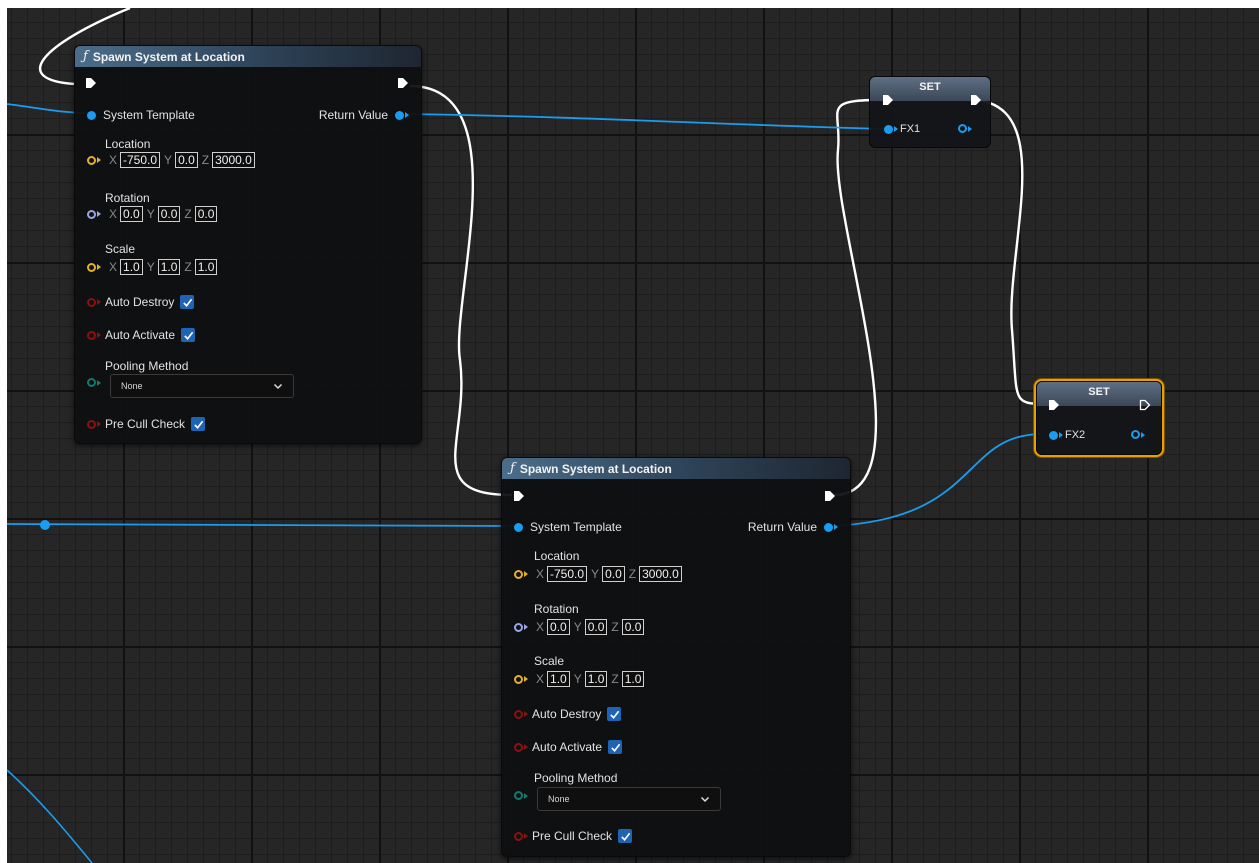  I want to click on rotation-label: Rotation, so click(127, 198).